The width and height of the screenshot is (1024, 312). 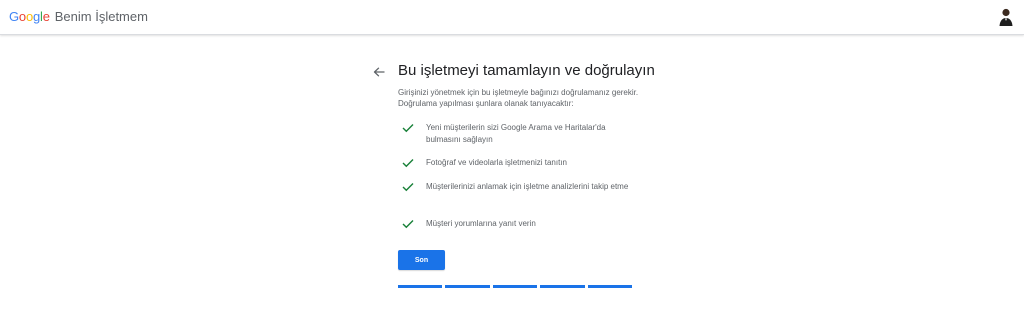 I want to click on logo-letter-o2: o, so click(x=29, y=16).